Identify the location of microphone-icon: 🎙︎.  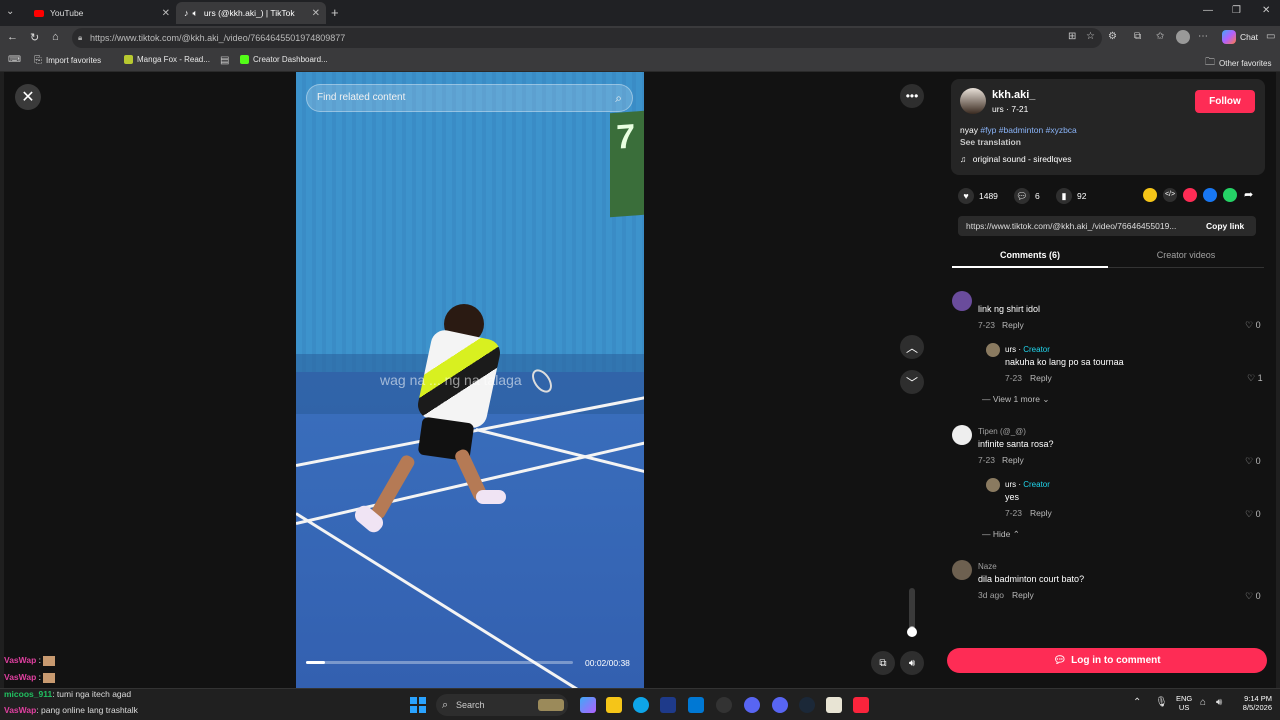
(1161, 702).